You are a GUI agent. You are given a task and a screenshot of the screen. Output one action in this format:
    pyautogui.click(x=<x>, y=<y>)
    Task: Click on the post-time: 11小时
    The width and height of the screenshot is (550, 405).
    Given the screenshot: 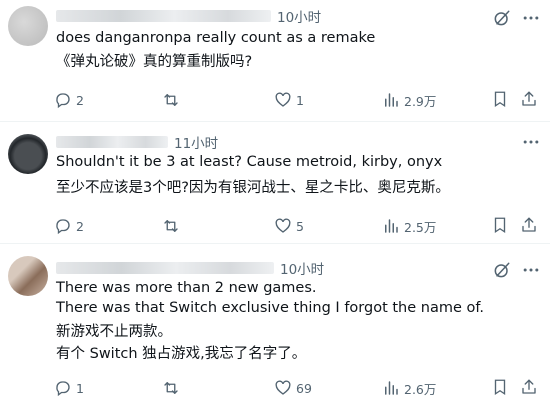 What is the action you would take?
    pyautogui.click(x=196, y=142)
    